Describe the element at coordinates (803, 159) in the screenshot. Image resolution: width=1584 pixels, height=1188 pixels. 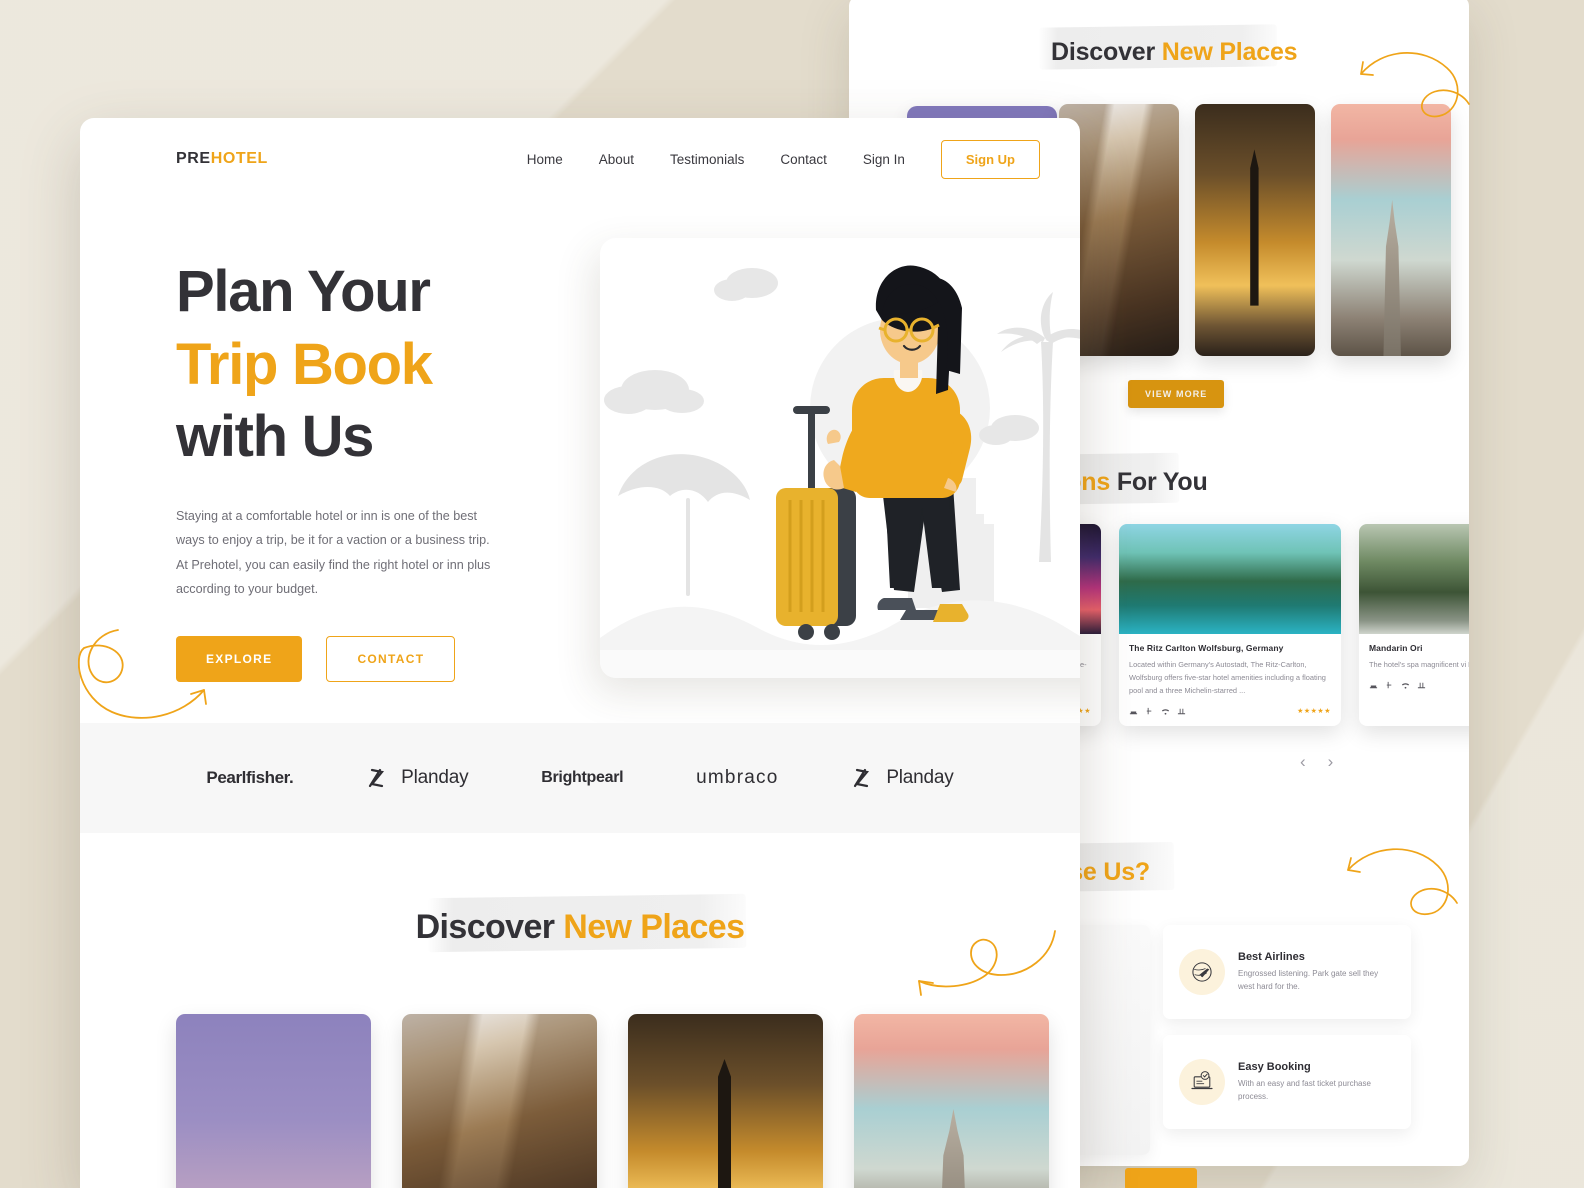
I see `nav-link-contact: Contact` at that location.